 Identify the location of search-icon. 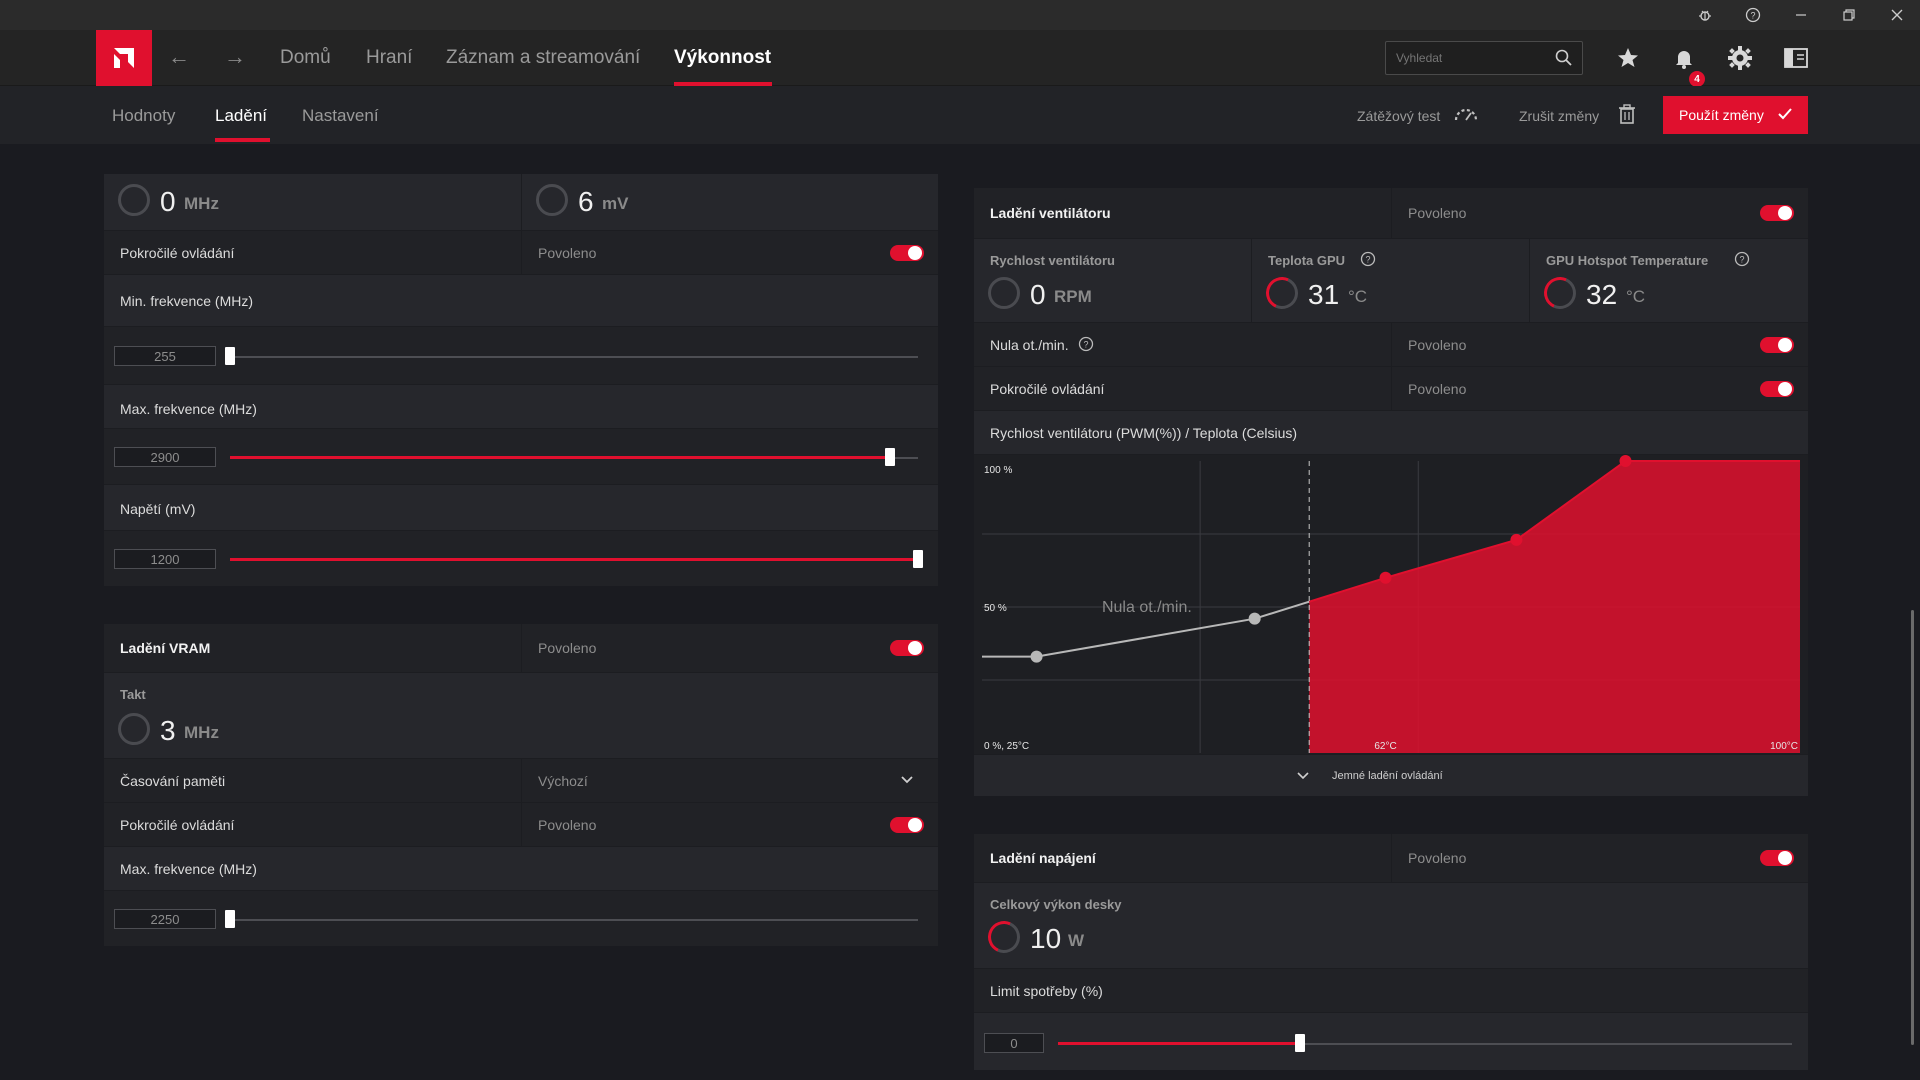
(1564, 60).